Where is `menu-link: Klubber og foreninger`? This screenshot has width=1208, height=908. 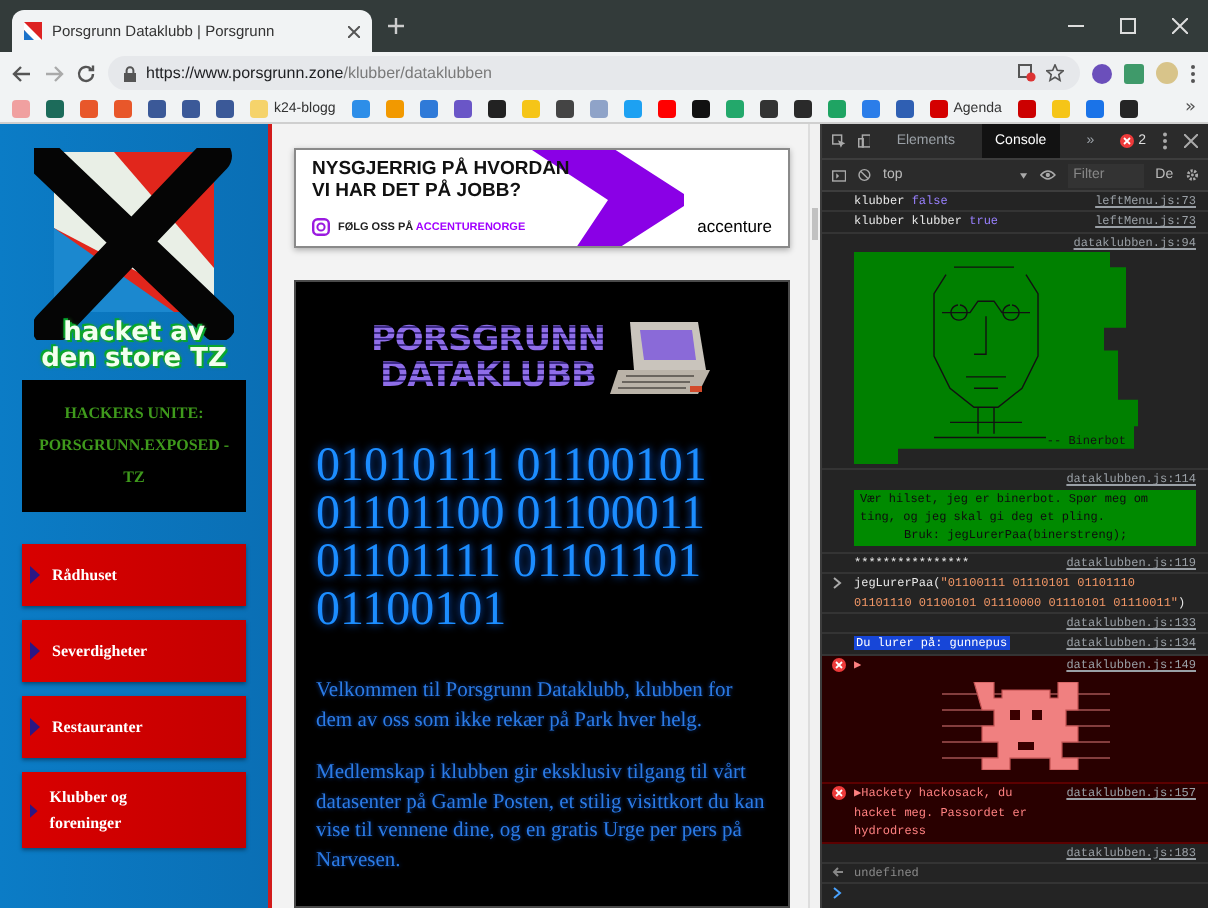 menu-link: Klubber og foreninger is located at coordinates (134, 810).